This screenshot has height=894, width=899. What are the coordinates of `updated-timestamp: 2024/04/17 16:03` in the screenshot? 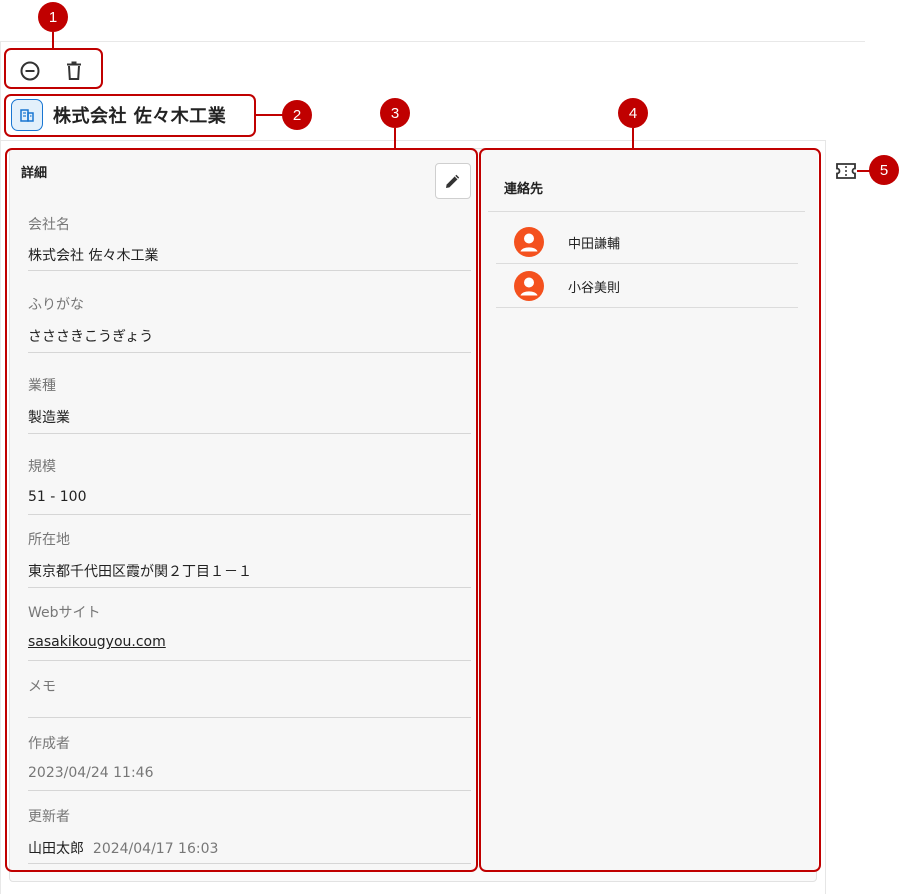 It's located at (155, 849).